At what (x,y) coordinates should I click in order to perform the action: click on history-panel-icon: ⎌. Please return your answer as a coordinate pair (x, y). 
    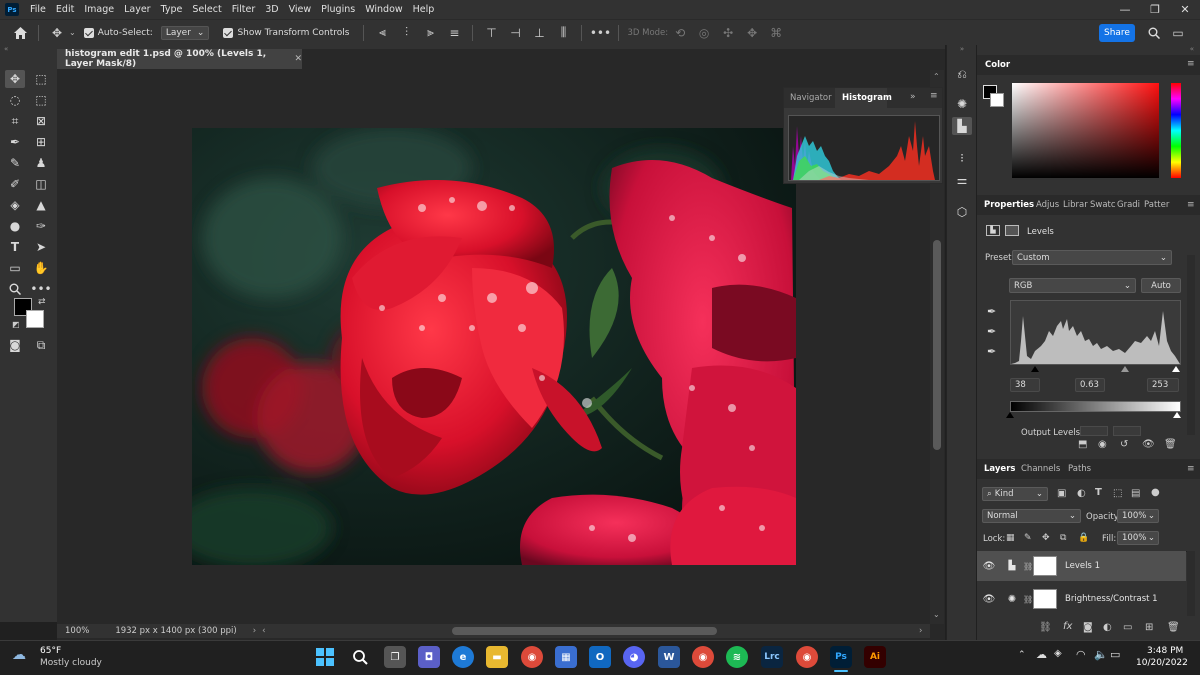
    Looking at the image, I should click on (962, 74).